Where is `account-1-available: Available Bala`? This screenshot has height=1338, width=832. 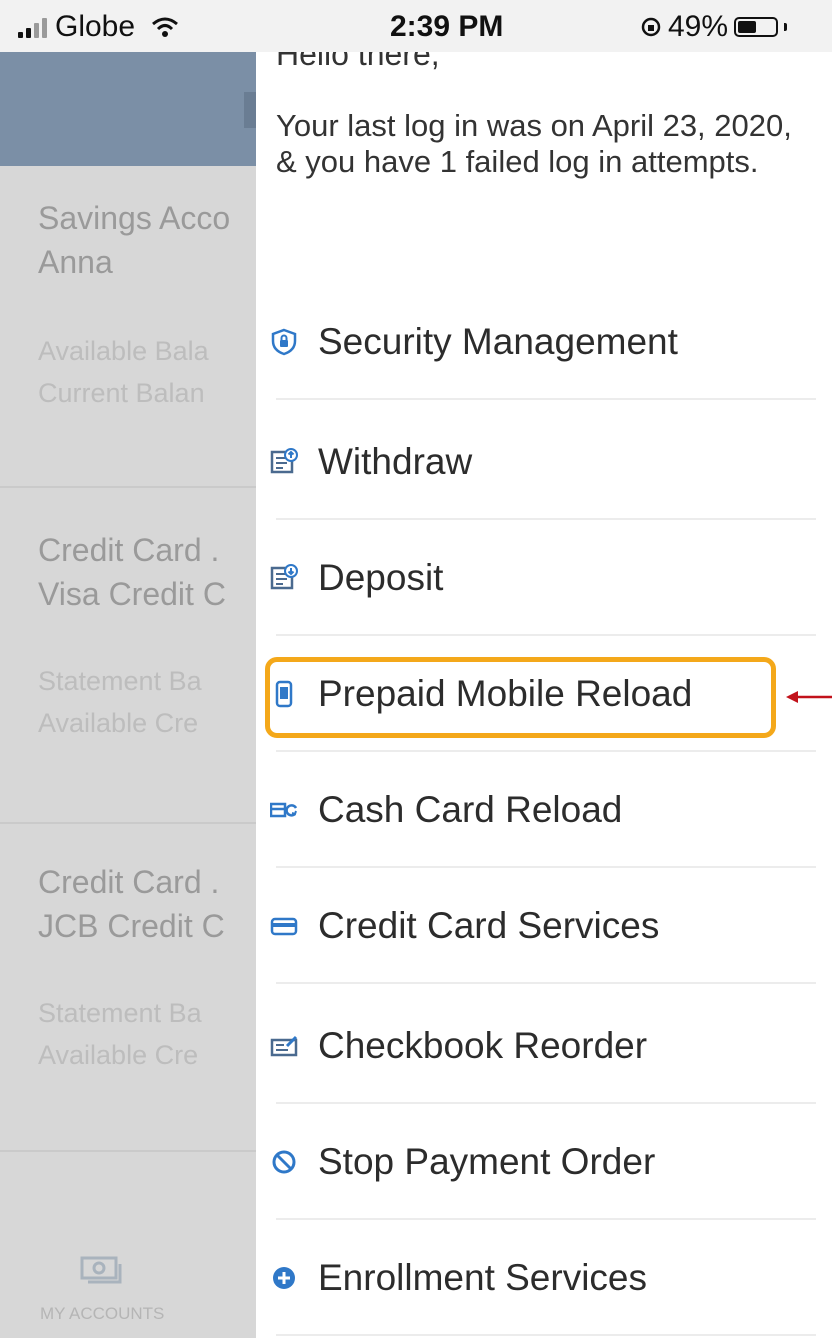
account-1-available: Available Bala is located at coordinates (123, 351).